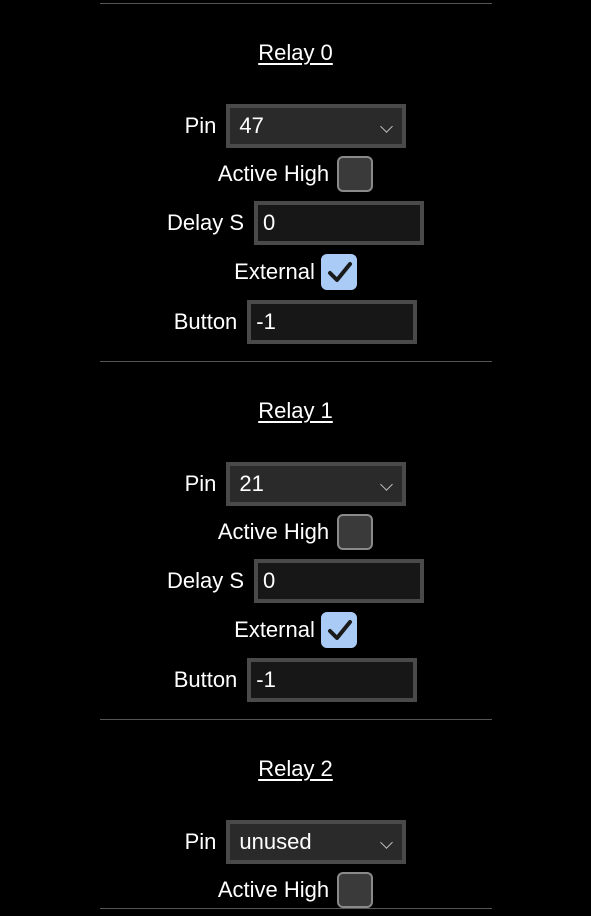 The image size is (591, 916). I want to click on pin-row: Pin 47, so click(295, 126).